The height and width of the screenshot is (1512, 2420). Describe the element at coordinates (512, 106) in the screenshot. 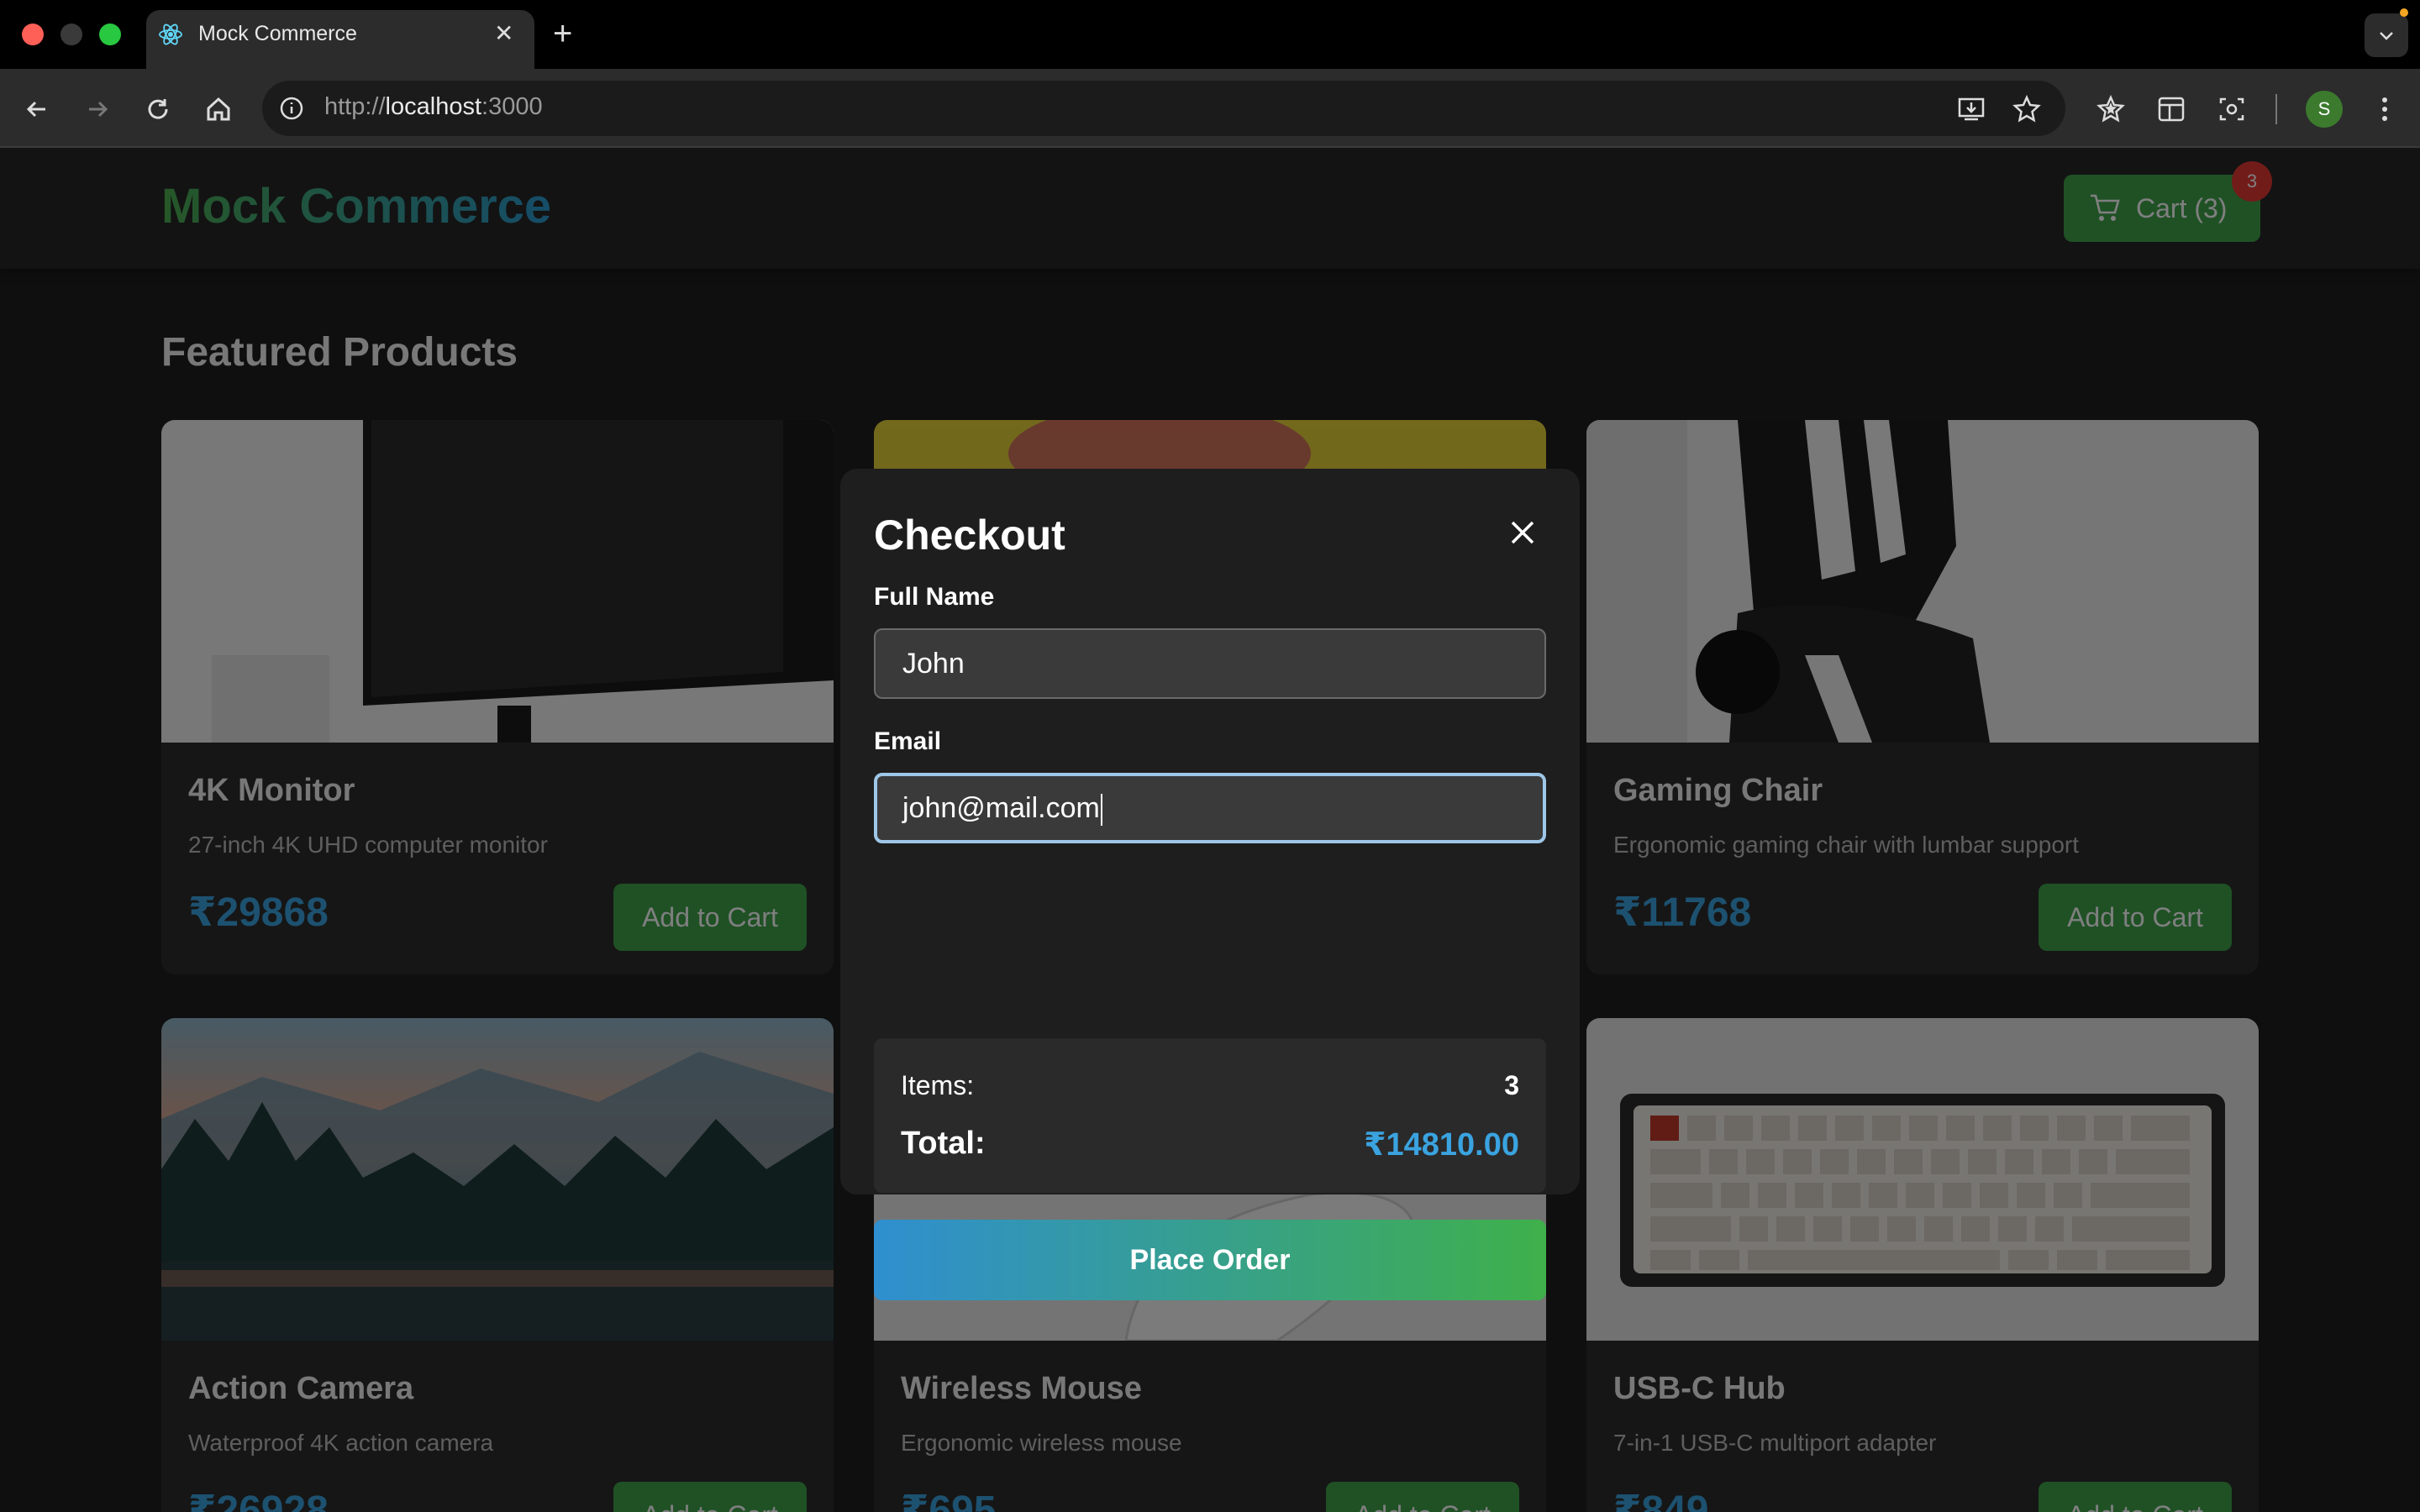

I see `url-port: :3000` at that location.